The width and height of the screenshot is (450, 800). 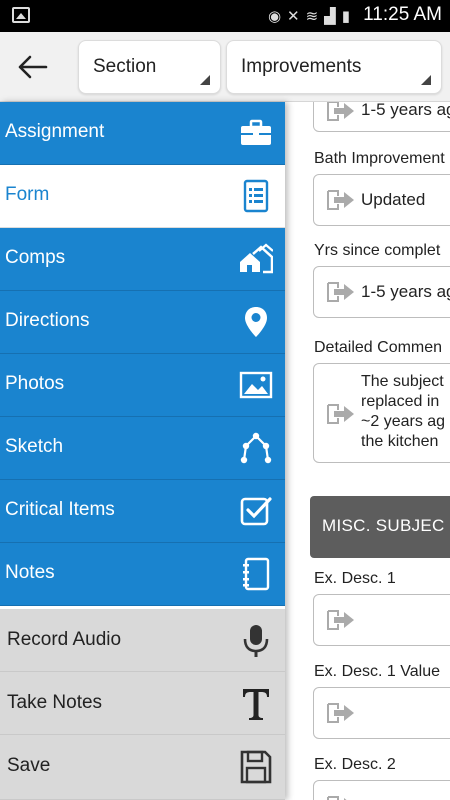 What do you see at coordinates (403, 421) in the screenshot?
I see `comment-line: ~2 years ag` at bounding box center [403, 421].